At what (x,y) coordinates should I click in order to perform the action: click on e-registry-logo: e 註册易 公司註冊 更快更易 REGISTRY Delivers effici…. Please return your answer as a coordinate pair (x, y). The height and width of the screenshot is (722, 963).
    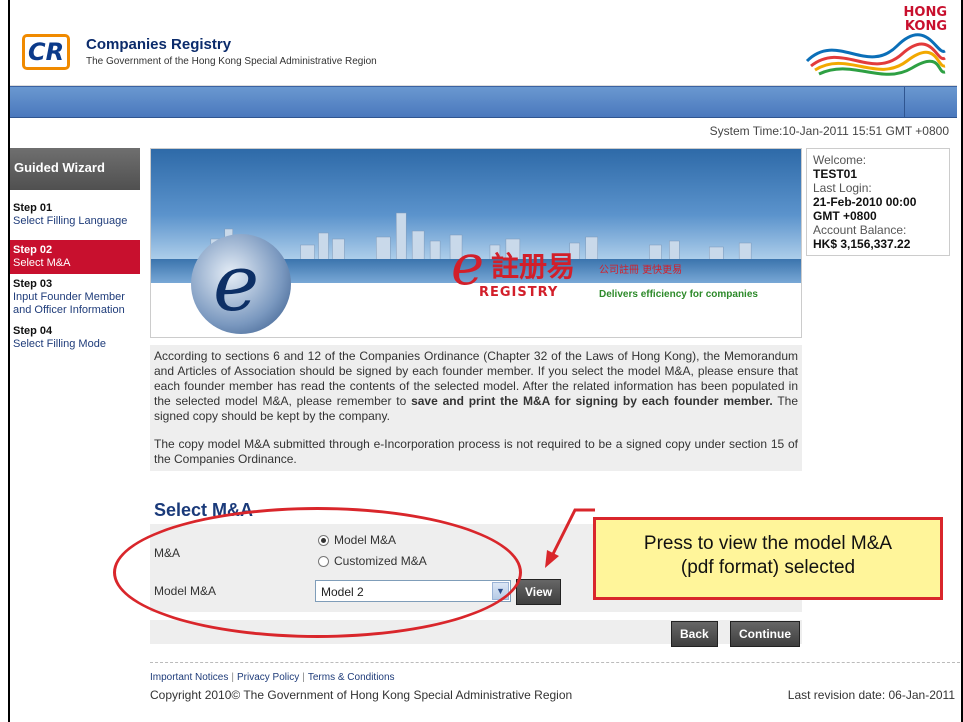
    Looking at the image, I should click on (604, 266).